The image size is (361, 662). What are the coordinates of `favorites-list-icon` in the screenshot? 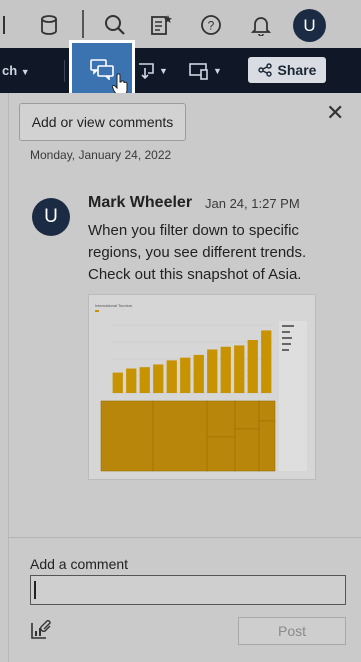 It's located at (161, 25).